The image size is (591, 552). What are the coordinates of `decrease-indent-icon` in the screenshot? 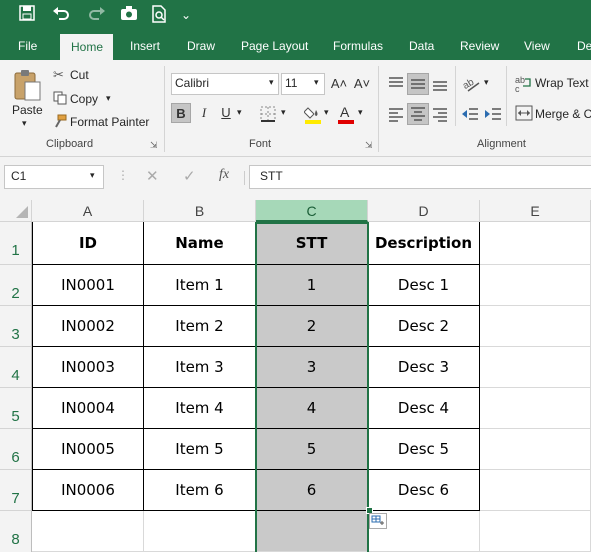 It's located at (470, 114).